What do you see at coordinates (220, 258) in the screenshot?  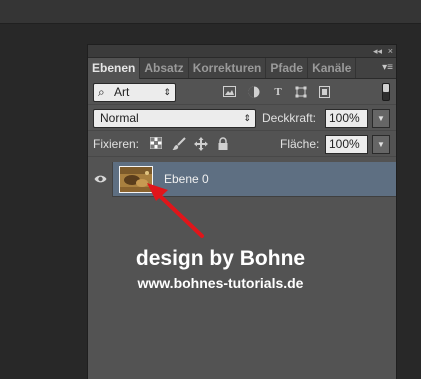 I see `watermark-title: design by Bohne` at bounding box center [220, 258].